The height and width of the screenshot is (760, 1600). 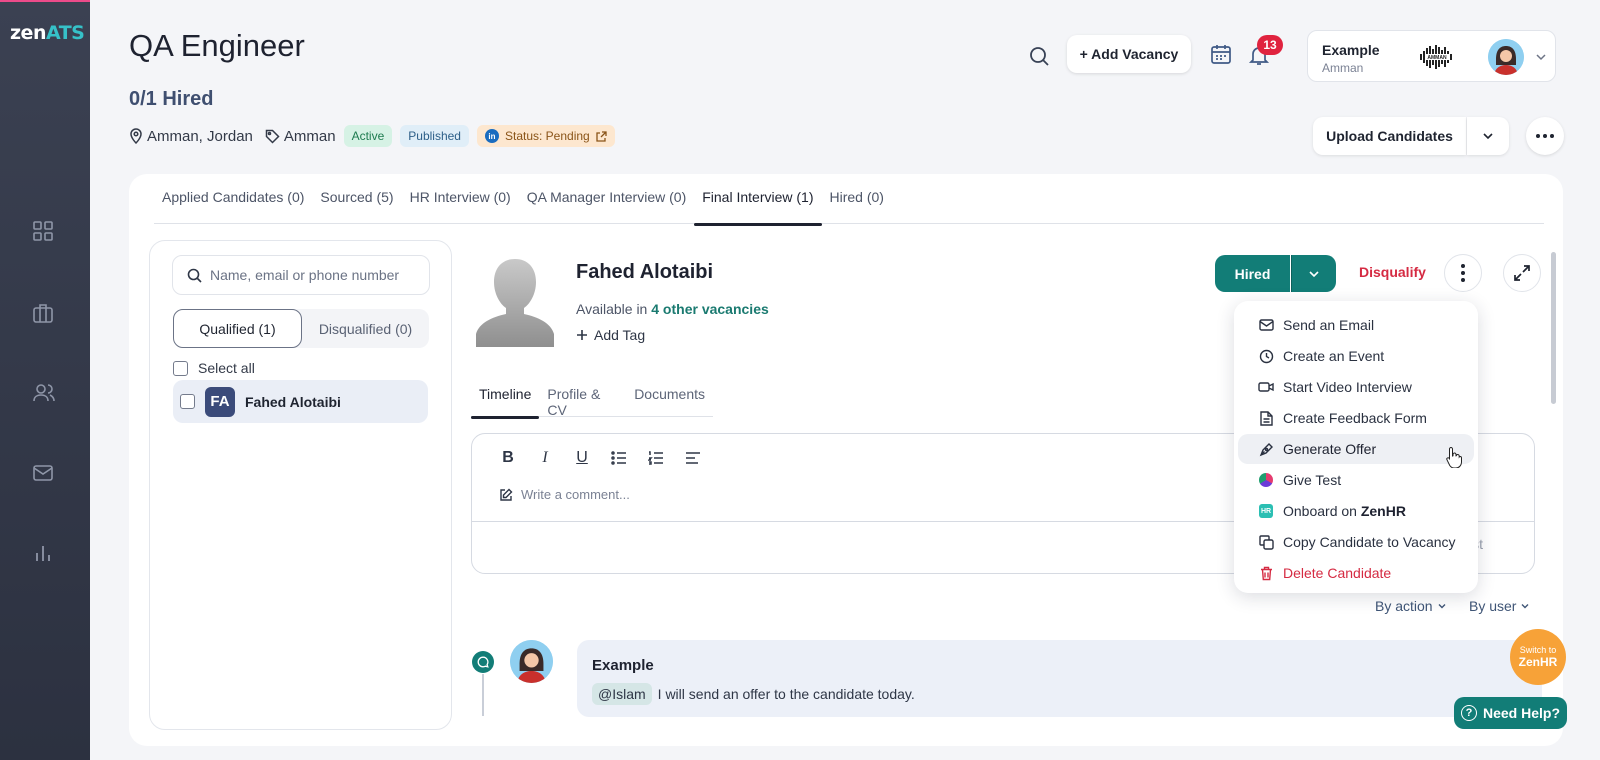 What do you see at coordinates (1252, 273) in the screenshot?
I see `move-stage-button: Hired` at bounding box center [1252, 273].